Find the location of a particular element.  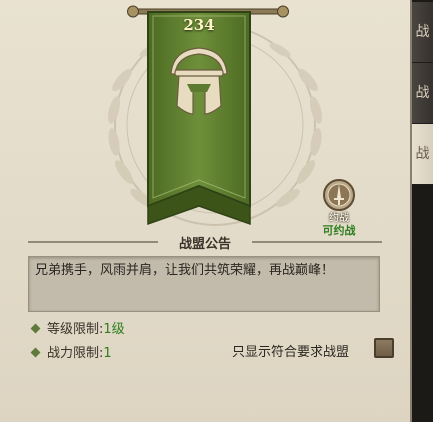

crossed-swords-icon is located at coordinates (339, 195).